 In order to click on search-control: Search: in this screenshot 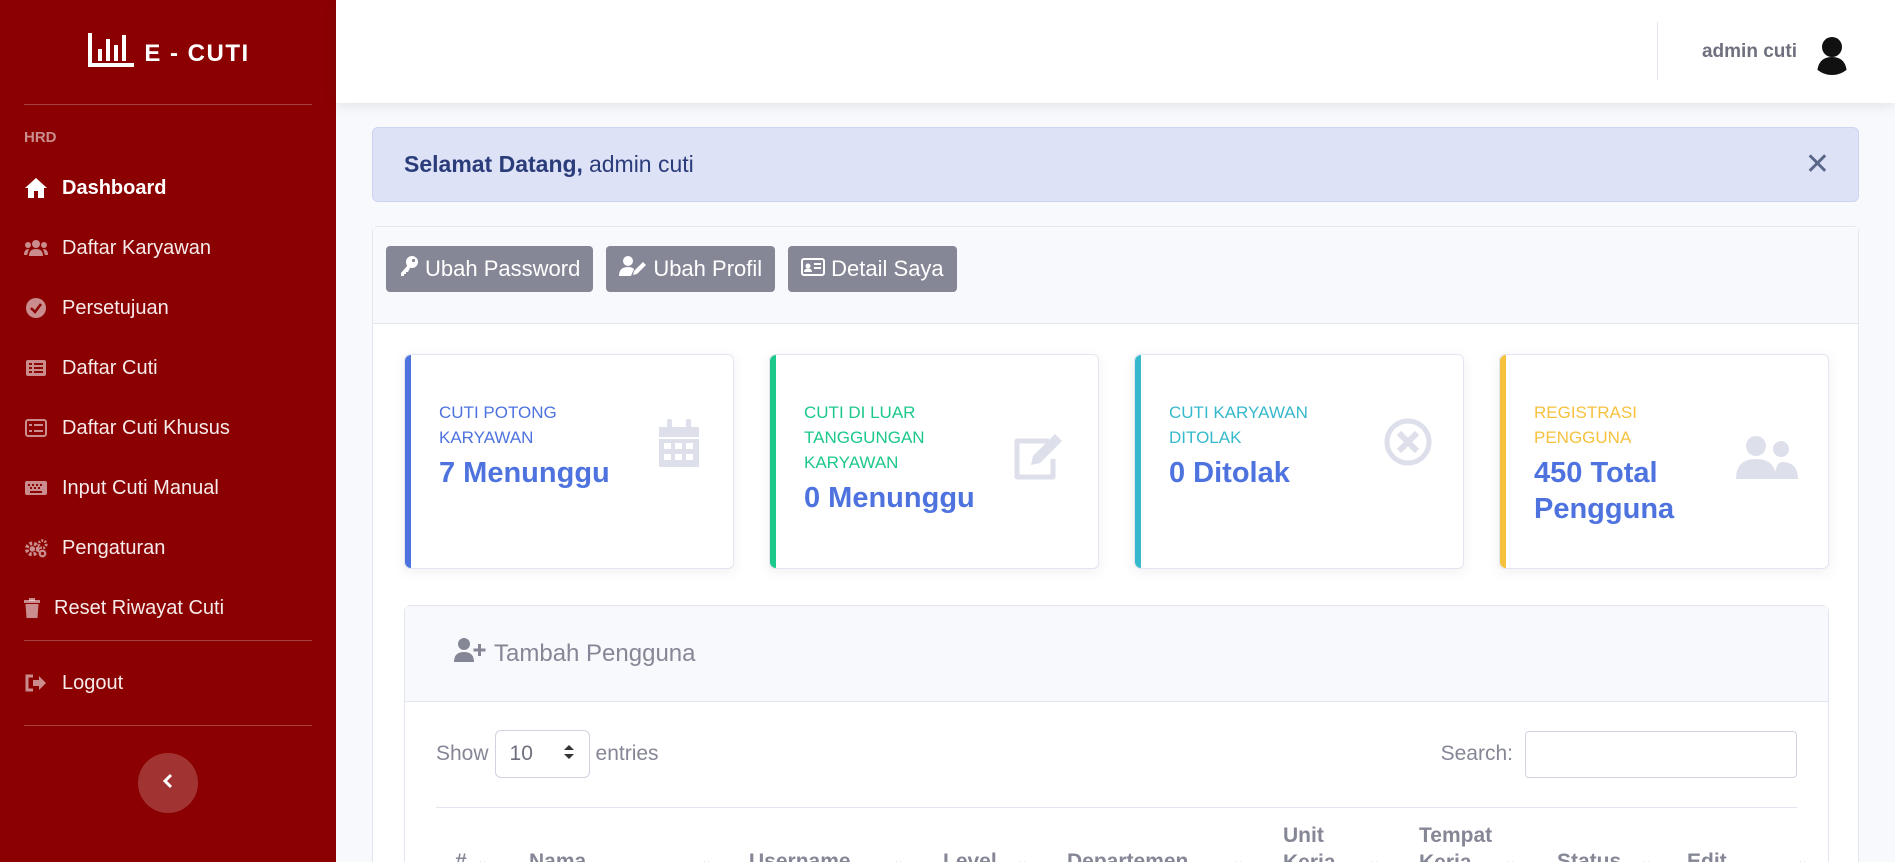, I will do `click(1619, 754)`.